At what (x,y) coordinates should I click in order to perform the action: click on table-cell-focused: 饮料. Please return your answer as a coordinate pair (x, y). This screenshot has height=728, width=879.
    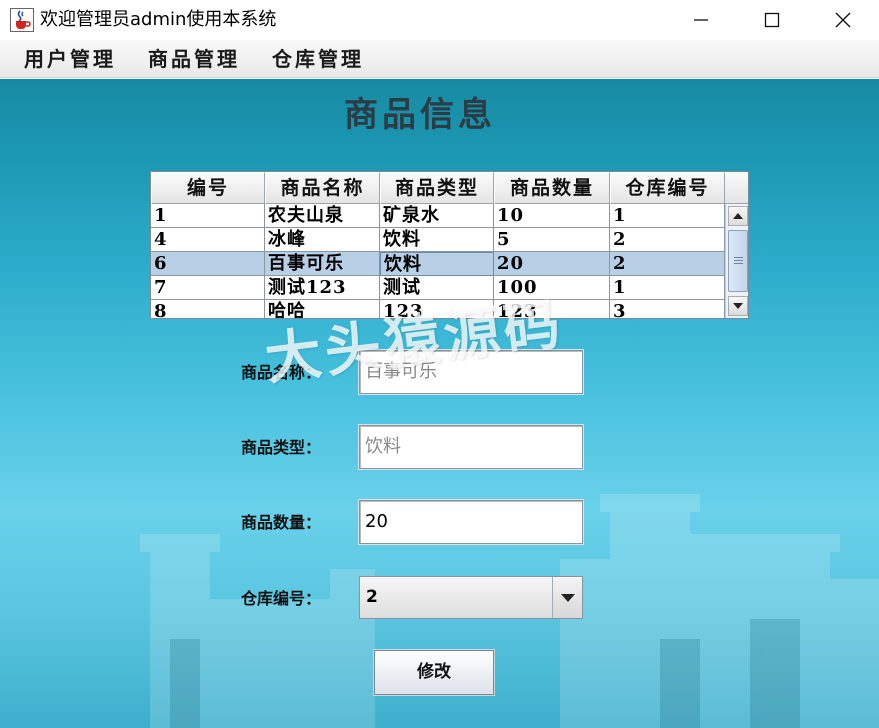
    Looking at the image, I should click on (437, 264).